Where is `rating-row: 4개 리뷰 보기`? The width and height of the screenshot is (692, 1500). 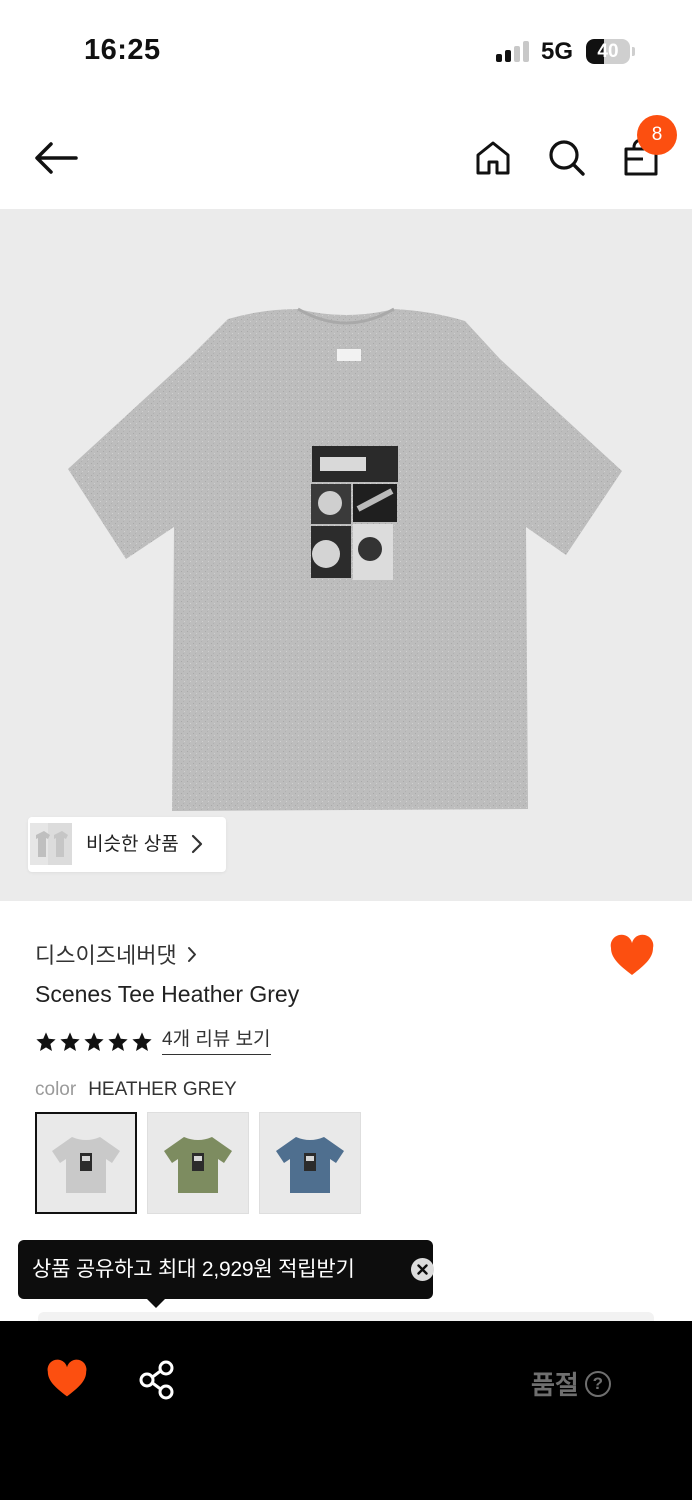
rating-row: 4개 리뷰 보기 is located at coordinates (153, 1042).